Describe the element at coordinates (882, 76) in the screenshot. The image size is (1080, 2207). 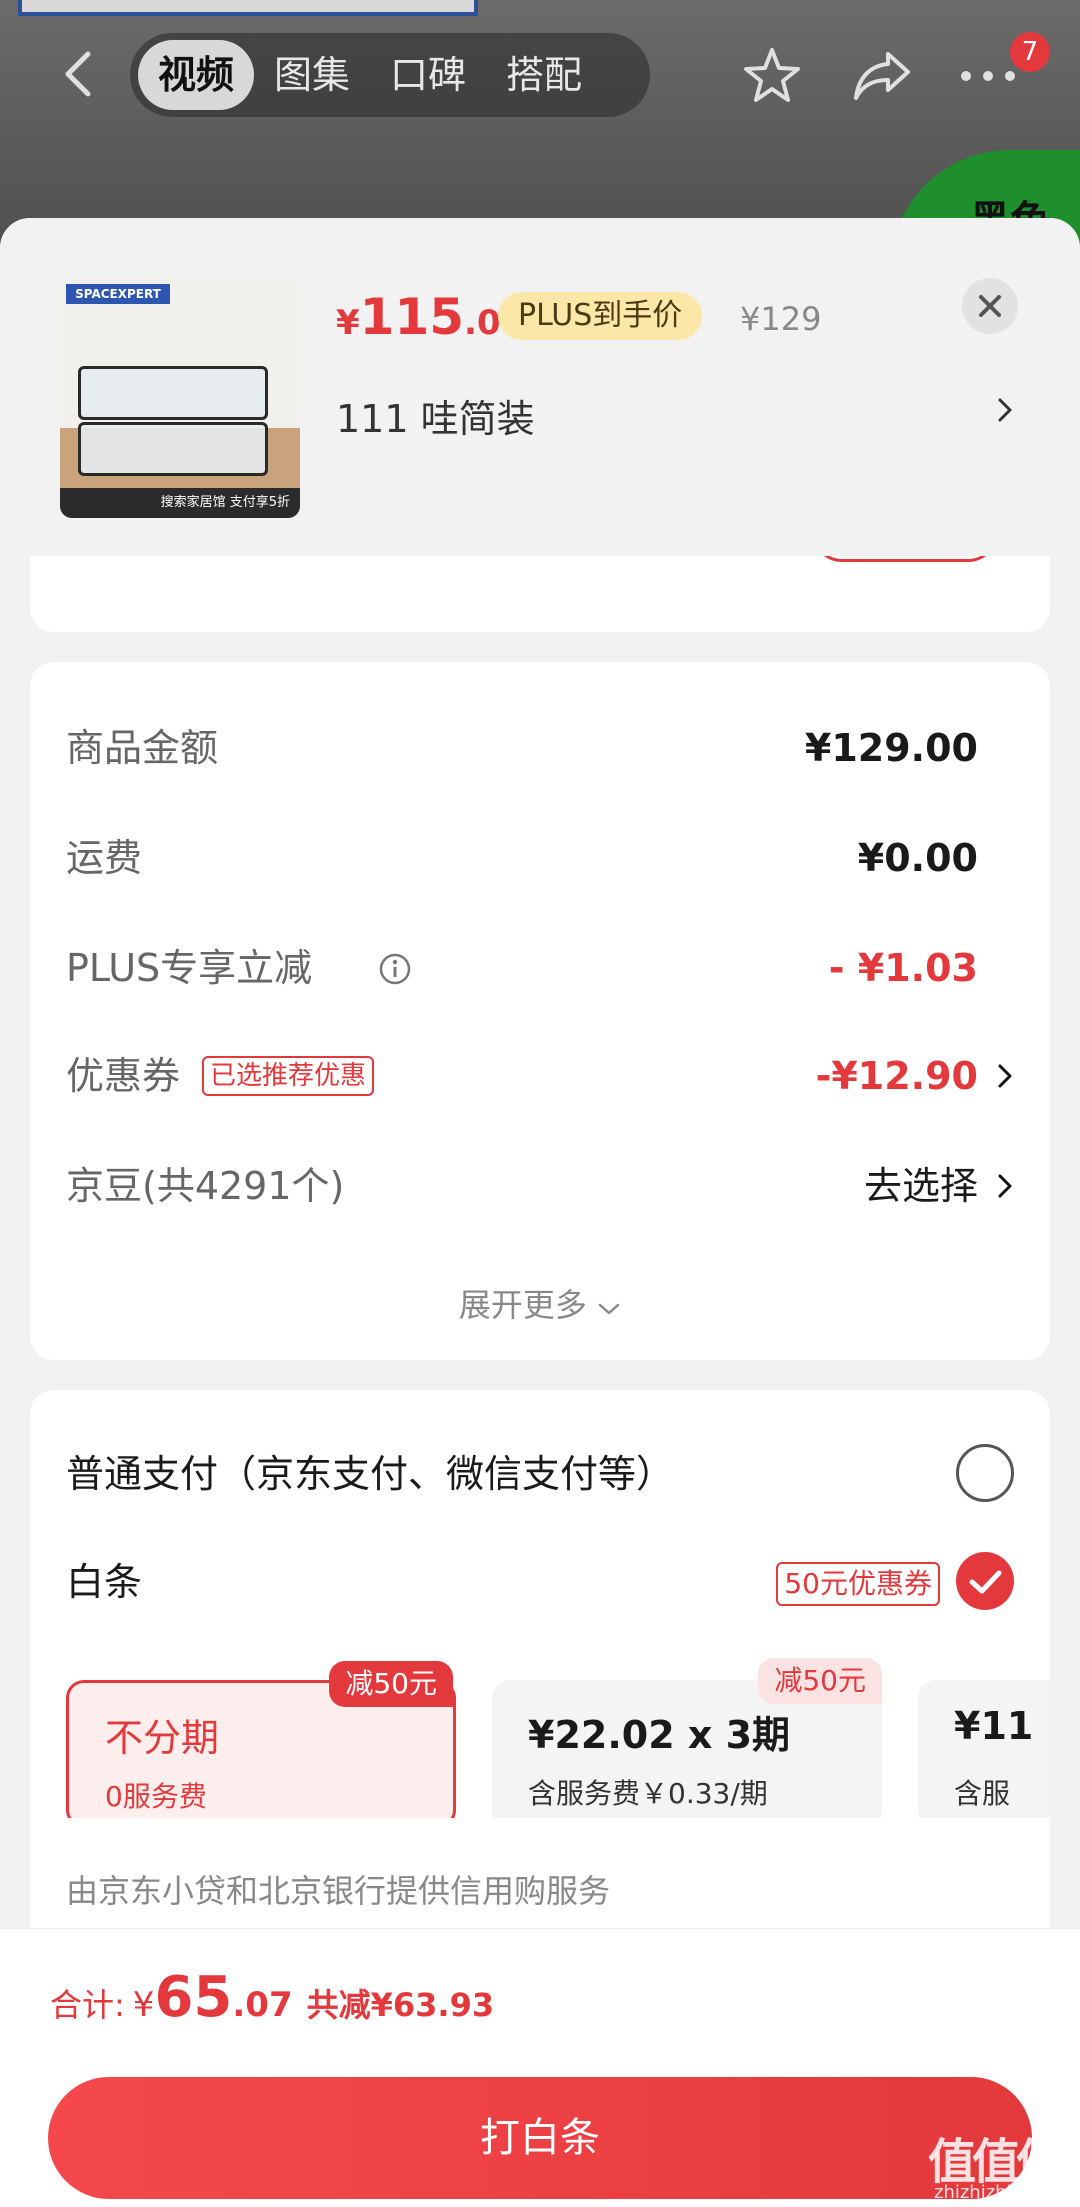
I see `share-arrow-icon` at that location.